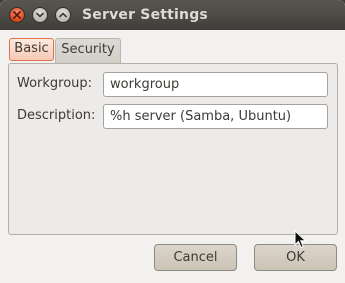  What do you see at coordinates (88, 51) in the screenshot?
I see `tab-security: Security` at bounding box center [88, 51].